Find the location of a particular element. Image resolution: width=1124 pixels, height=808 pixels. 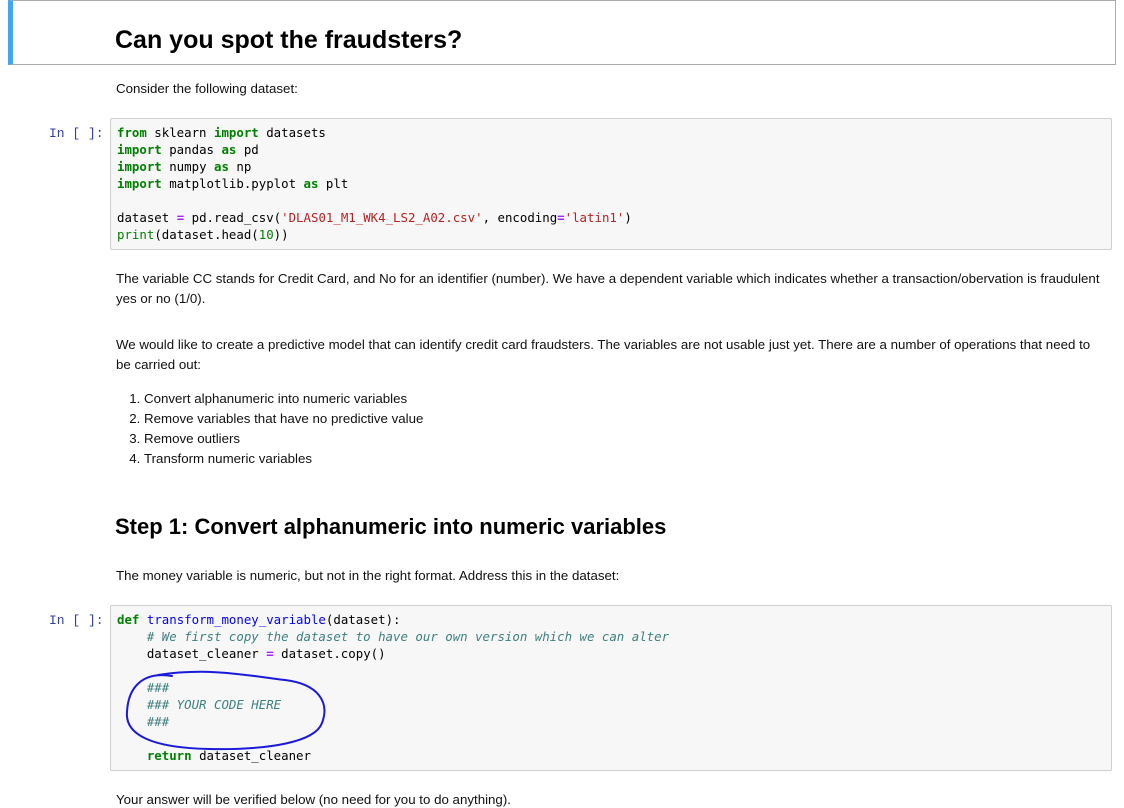

code-line: import matplotlib.pyplot as plt is located at coordinates (233, 183).